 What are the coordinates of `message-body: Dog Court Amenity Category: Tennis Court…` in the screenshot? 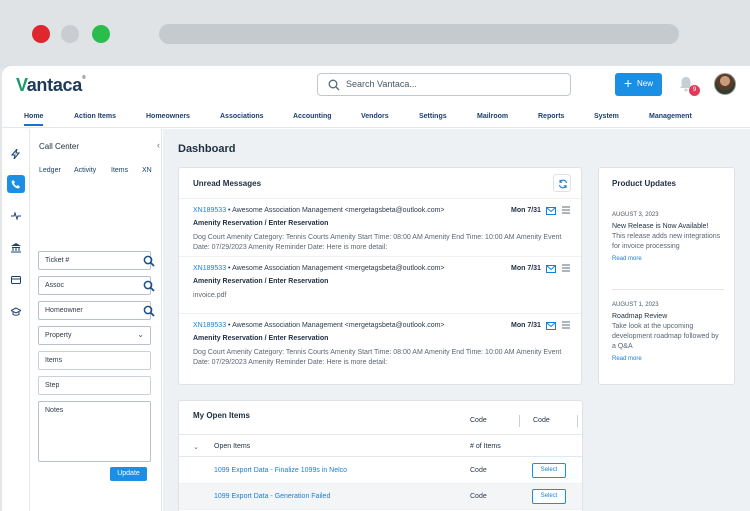 It's located at (377, 357).